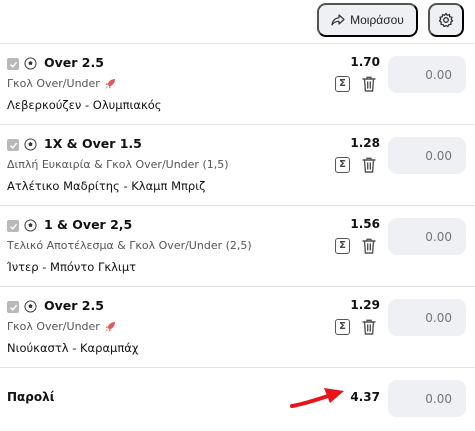  I want to click on event-teams: Λεβερκούζεν - Ολυμπιακός, so click(84, 105).